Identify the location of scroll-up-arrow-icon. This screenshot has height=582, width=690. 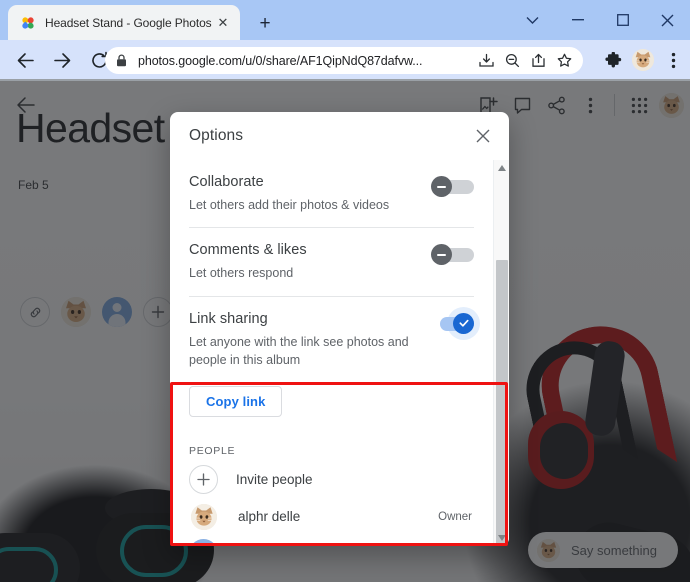
(501, 168).